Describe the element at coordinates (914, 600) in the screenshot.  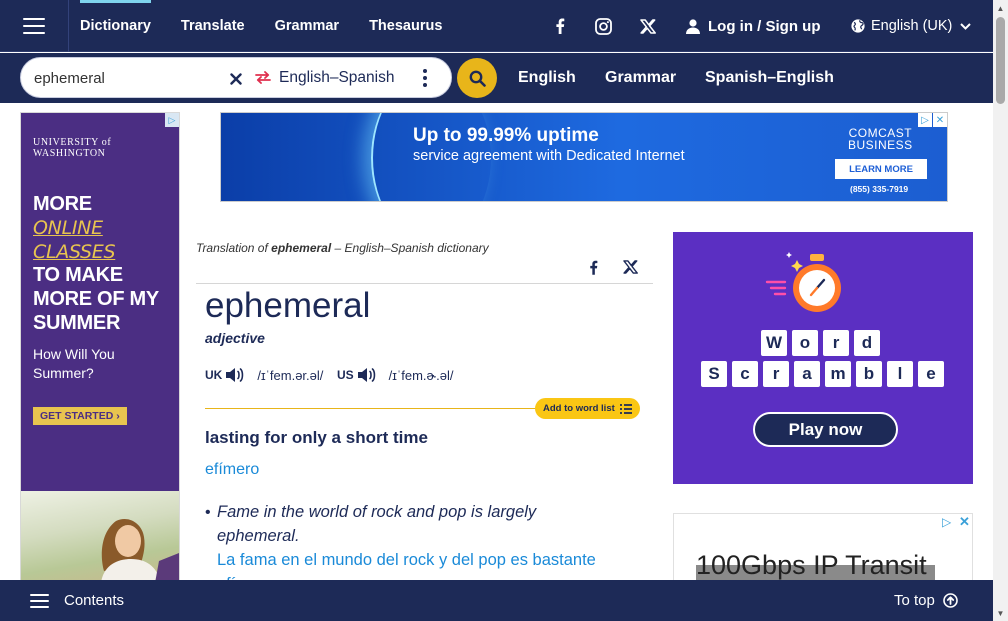
I see `to-top-label: To top` at that location.